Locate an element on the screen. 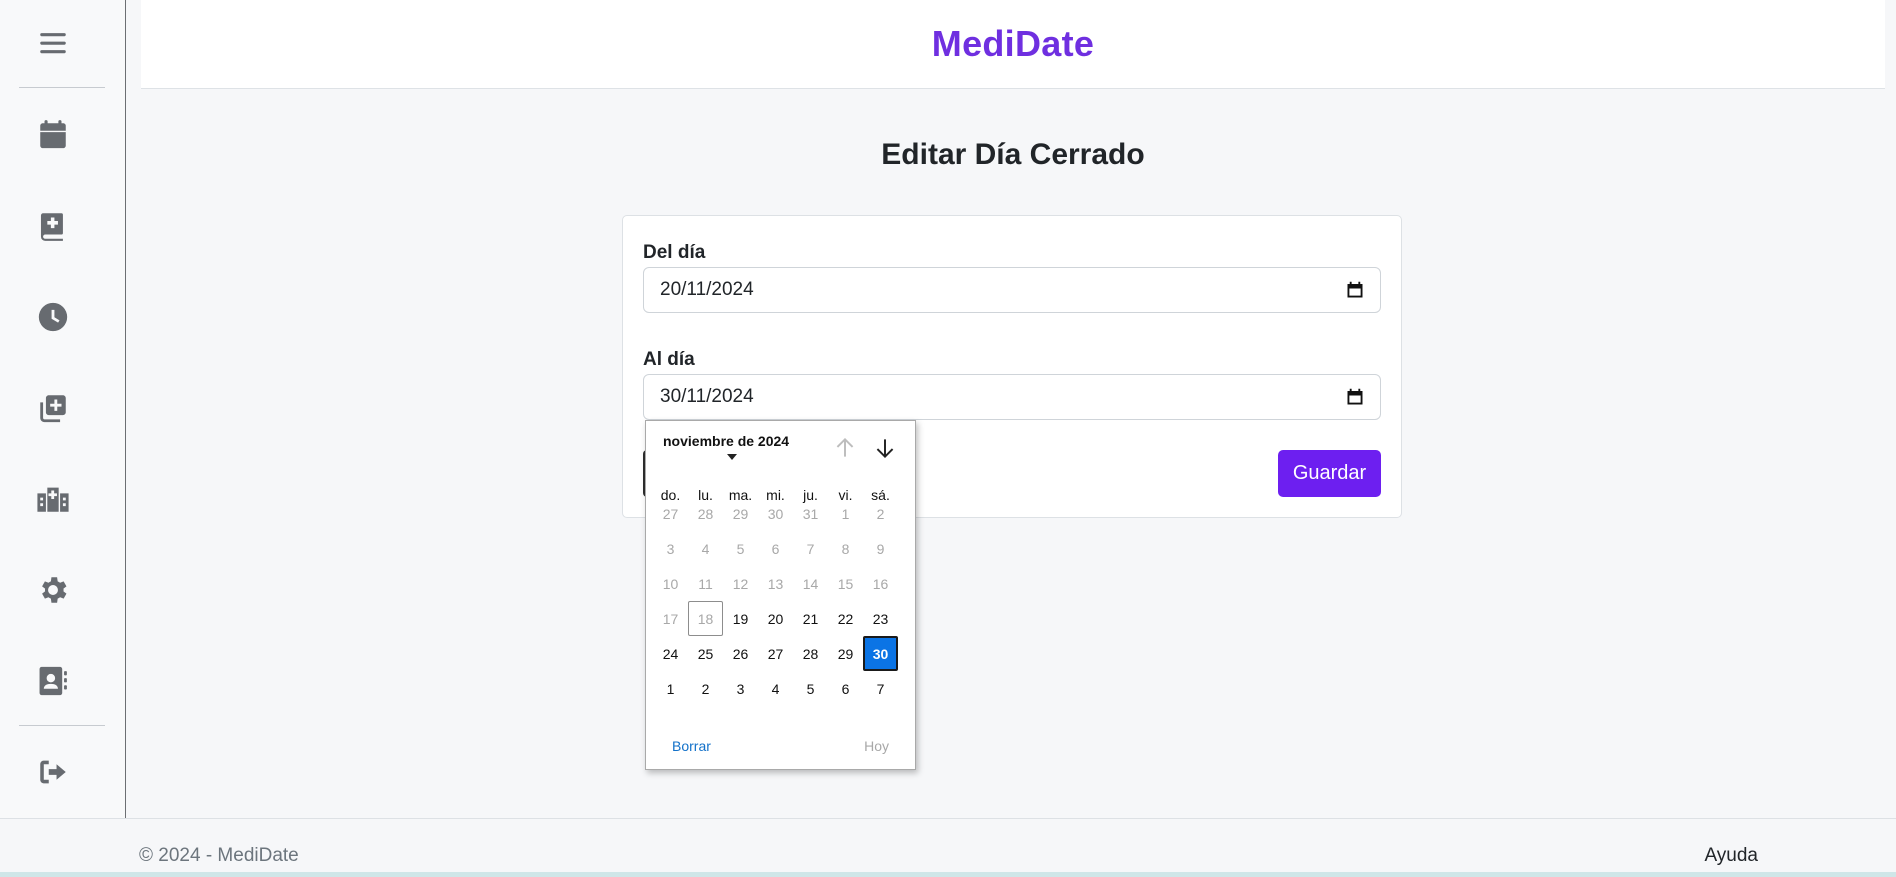  day-cell: 22 is located at coordinates (845, 618).